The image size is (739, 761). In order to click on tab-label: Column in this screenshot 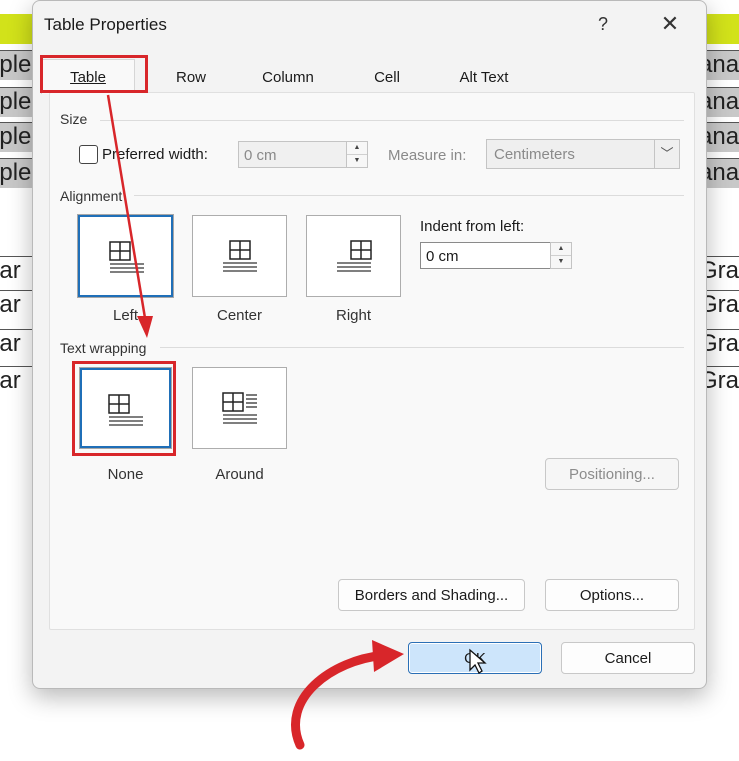, I will do `click(288, 77)`.